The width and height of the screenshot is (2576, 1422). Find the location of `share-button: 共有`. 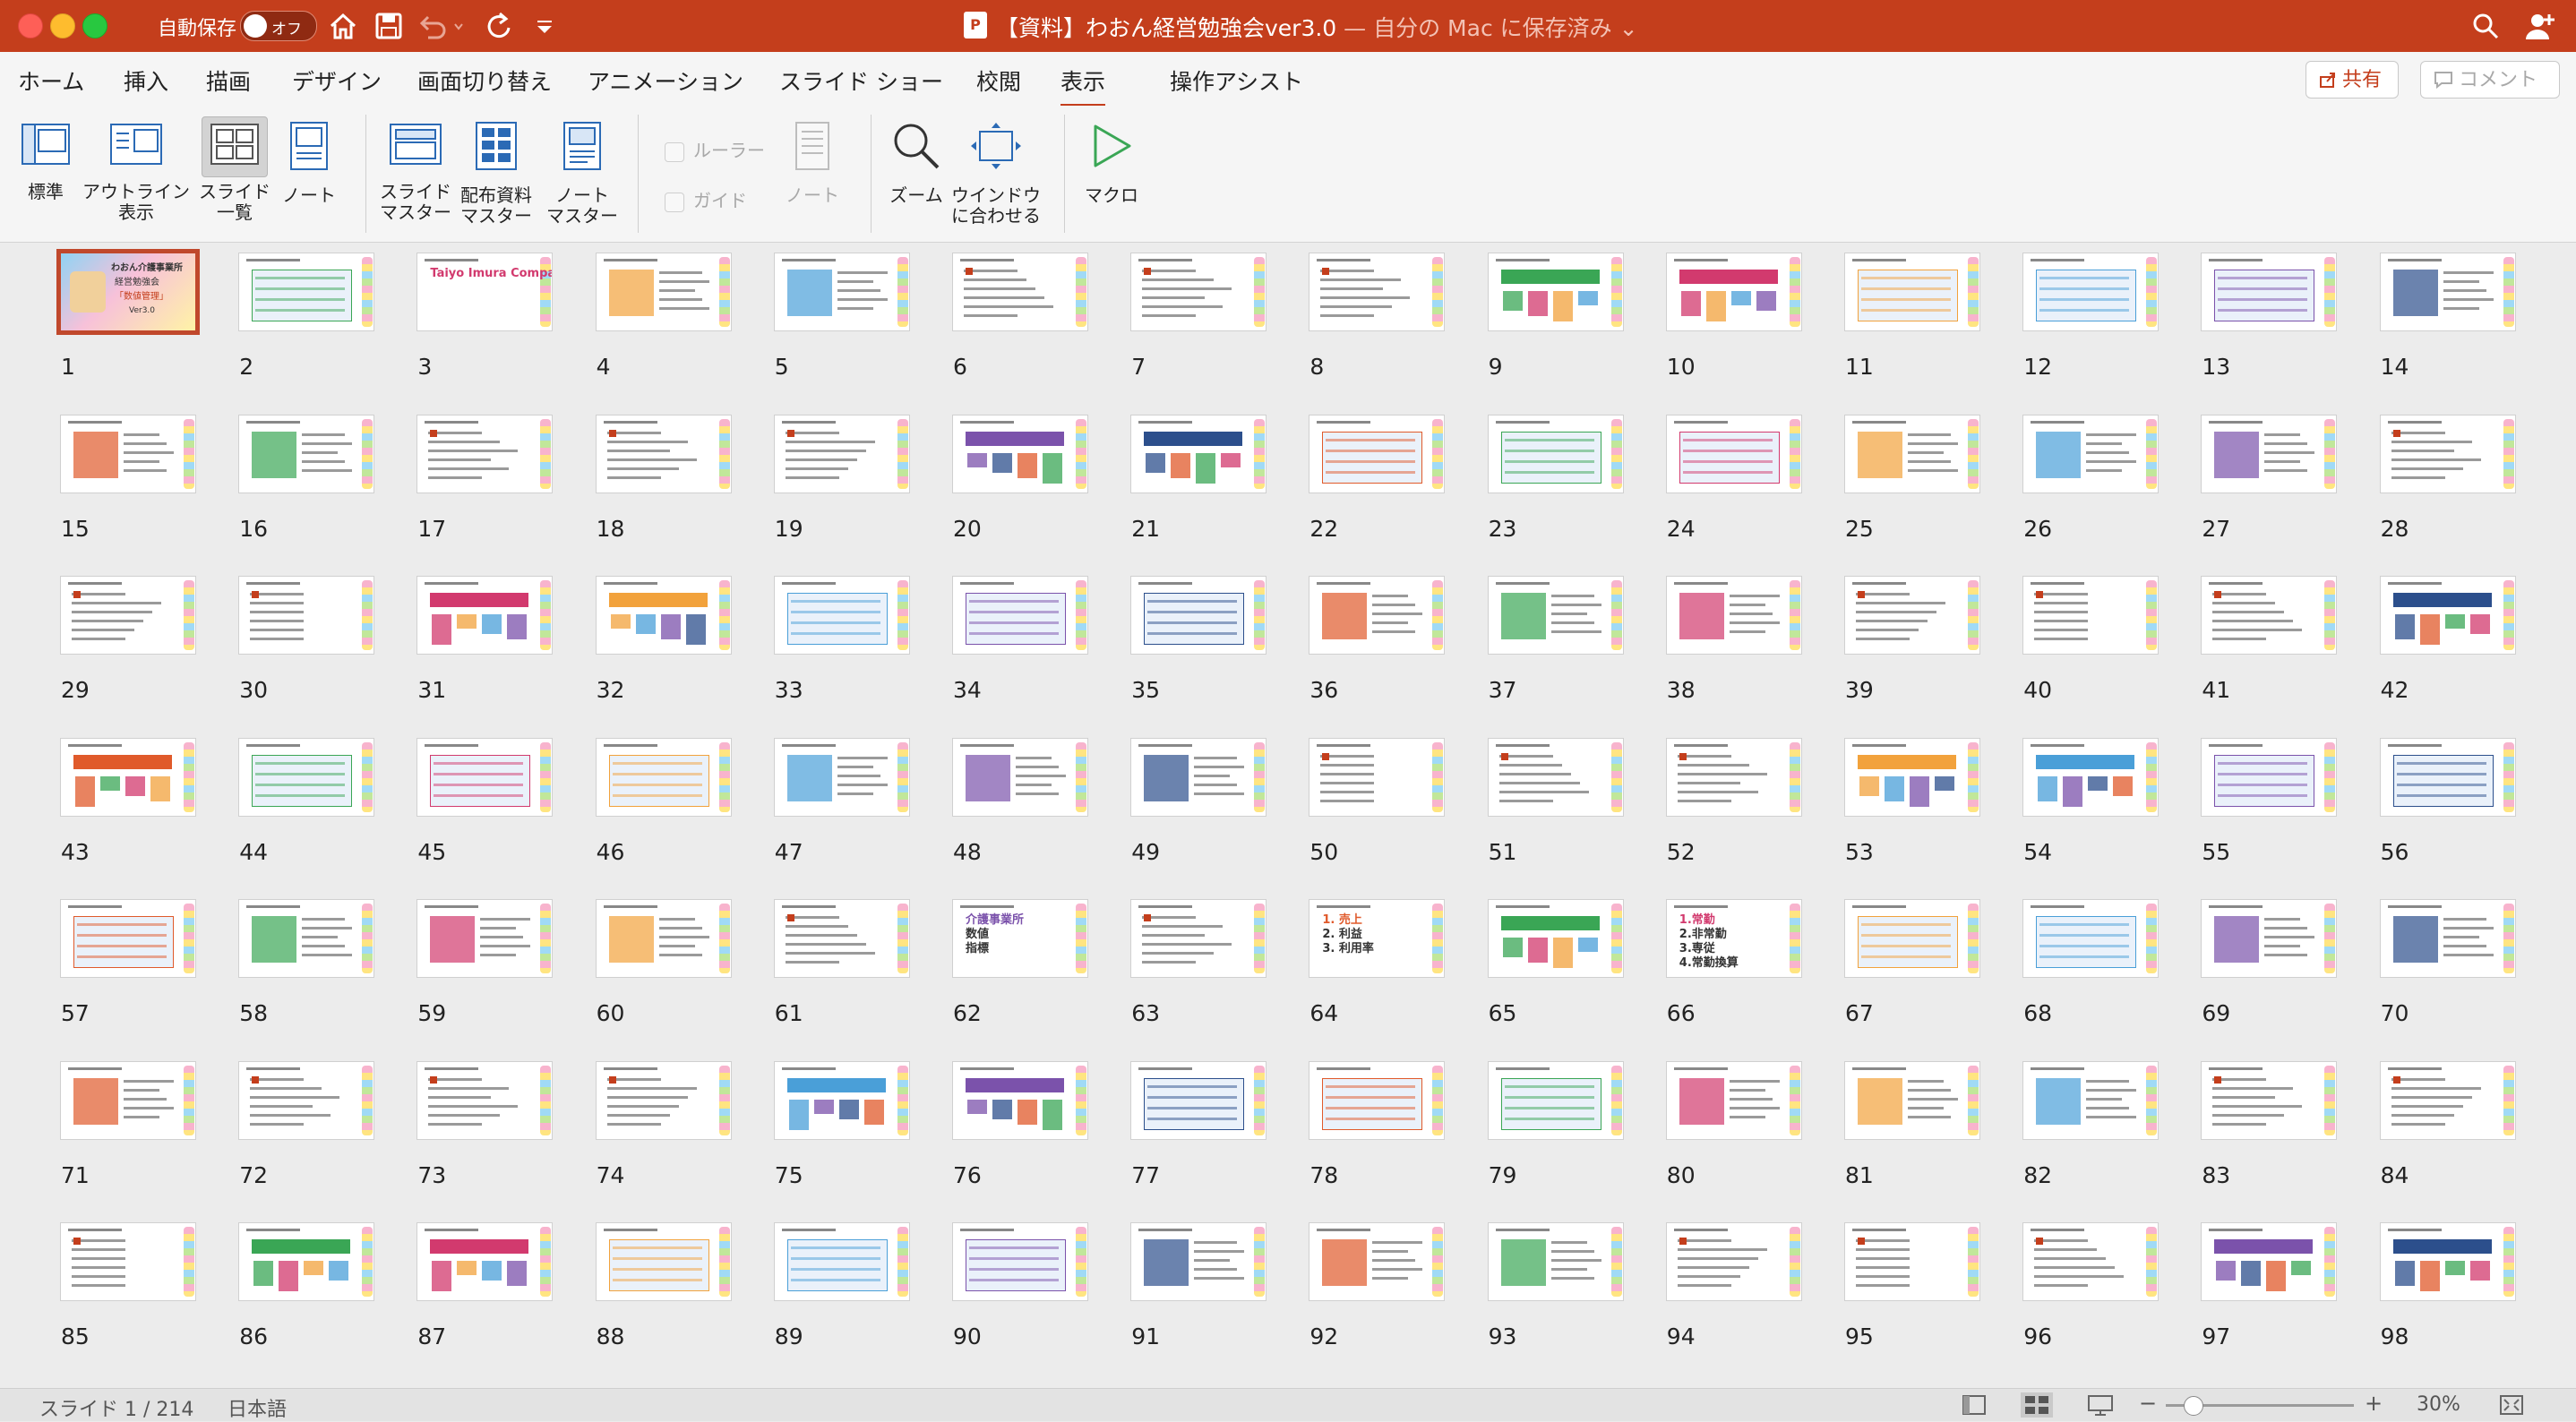

share-button: 共有 is located at coordinates (2352, 80).